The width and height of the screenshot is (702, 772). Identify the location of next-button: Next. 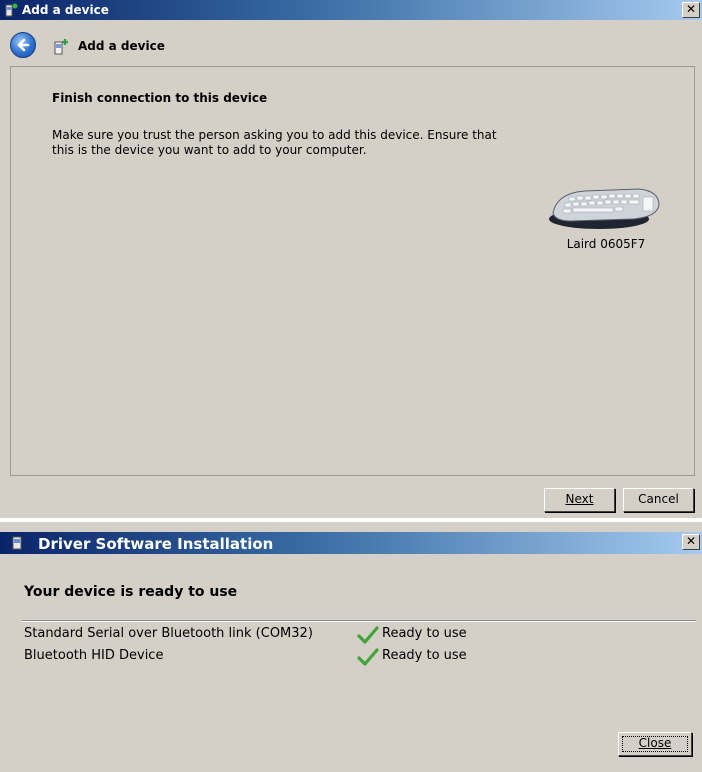
(579, 500).